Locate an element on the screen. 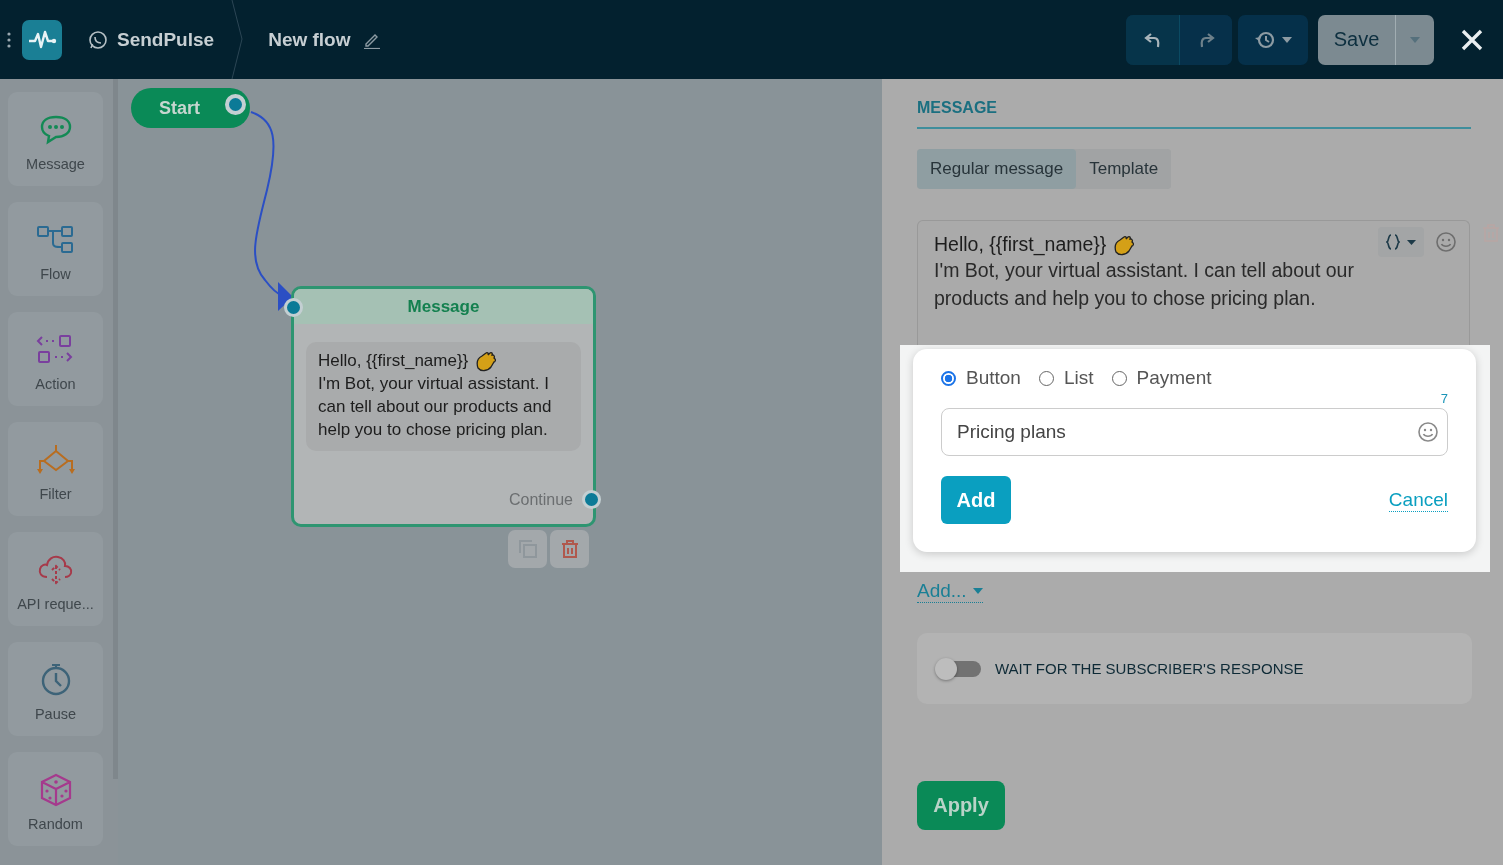 The width and height of the screenshot is (1503, 865). message-type-tab: Regular message is located at coordinates (997, 169).